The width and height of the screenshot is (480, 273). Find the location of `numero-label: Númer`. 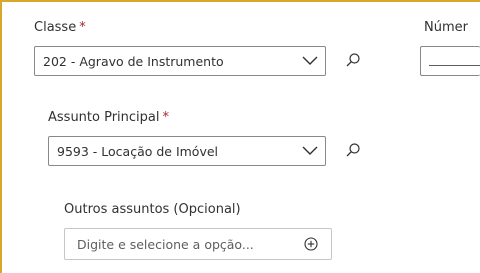

numero-label: Númer is located at coordinates (446, 27).